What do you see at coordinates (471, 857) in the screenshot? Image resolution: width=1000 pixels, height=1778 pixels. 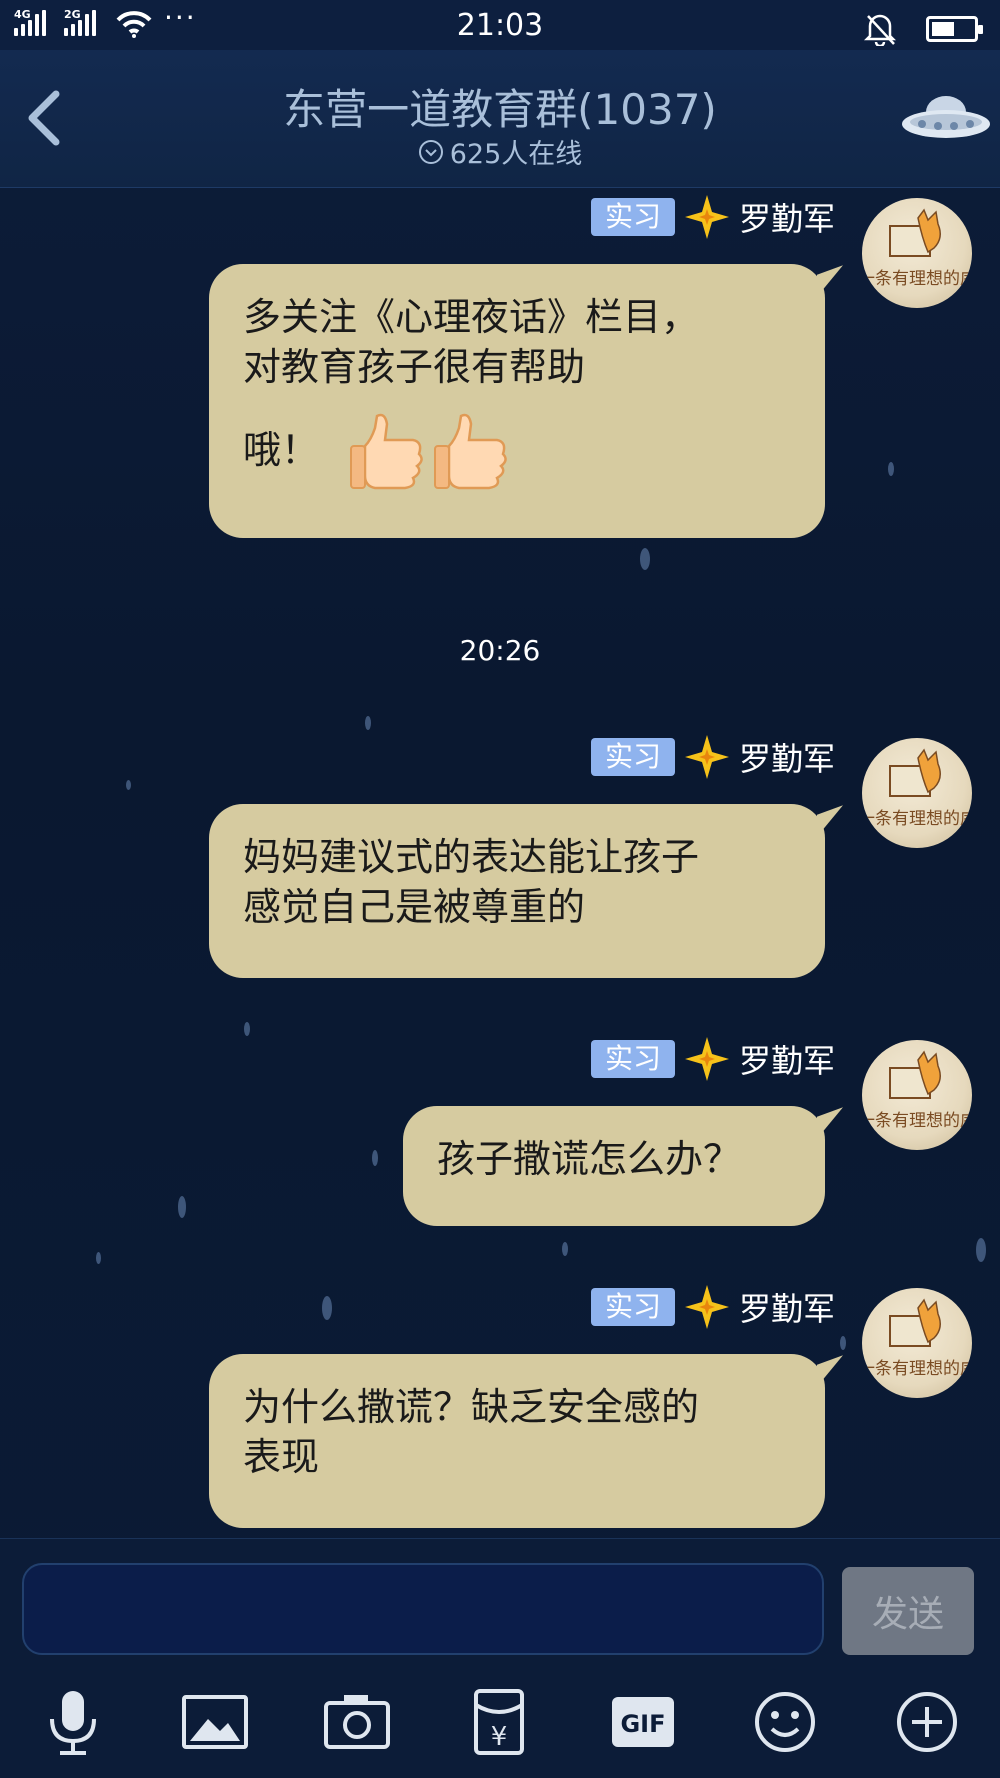 I see `message-text: 妈妈建议式的表达能让孩子` at bounding box center [471, 857].